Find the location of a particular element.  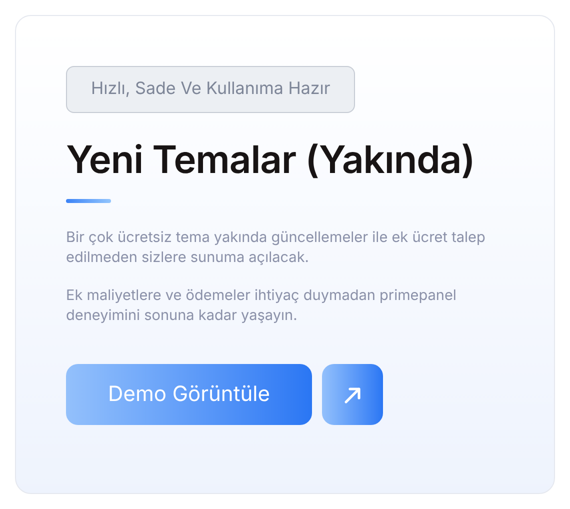

external-link-button is located at coordinates (352, 394).